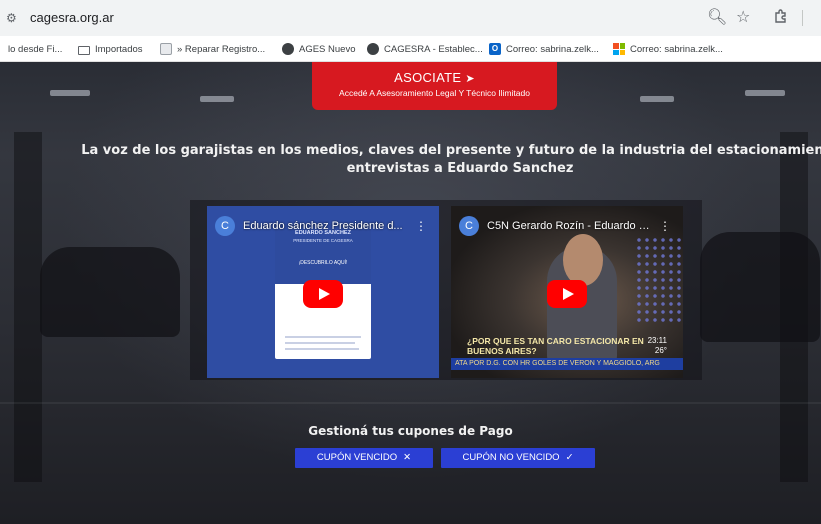  I want to click on site-settings-icon: ⚙, so click(13, 18).